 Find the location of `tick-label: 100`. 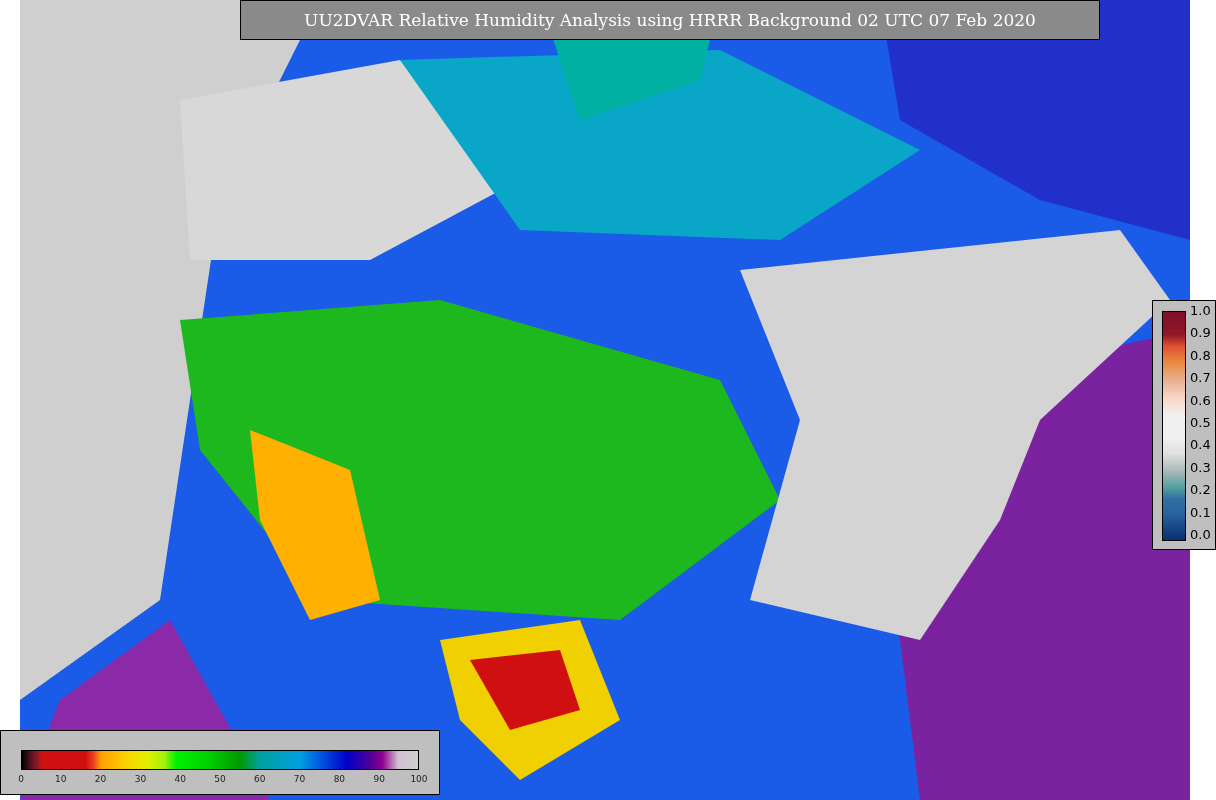

tick-label: 100 is located at coordinates (419, 779).